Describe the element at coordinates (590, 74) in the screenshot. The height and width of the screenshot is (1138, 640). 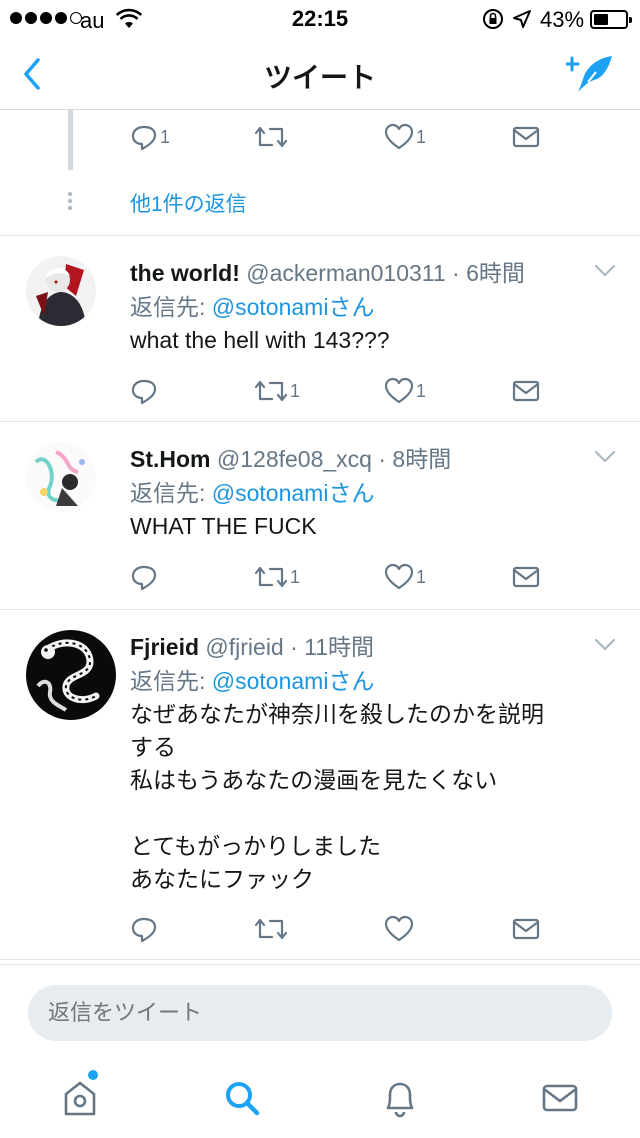
I see `compose-tweet-icon` at that location.